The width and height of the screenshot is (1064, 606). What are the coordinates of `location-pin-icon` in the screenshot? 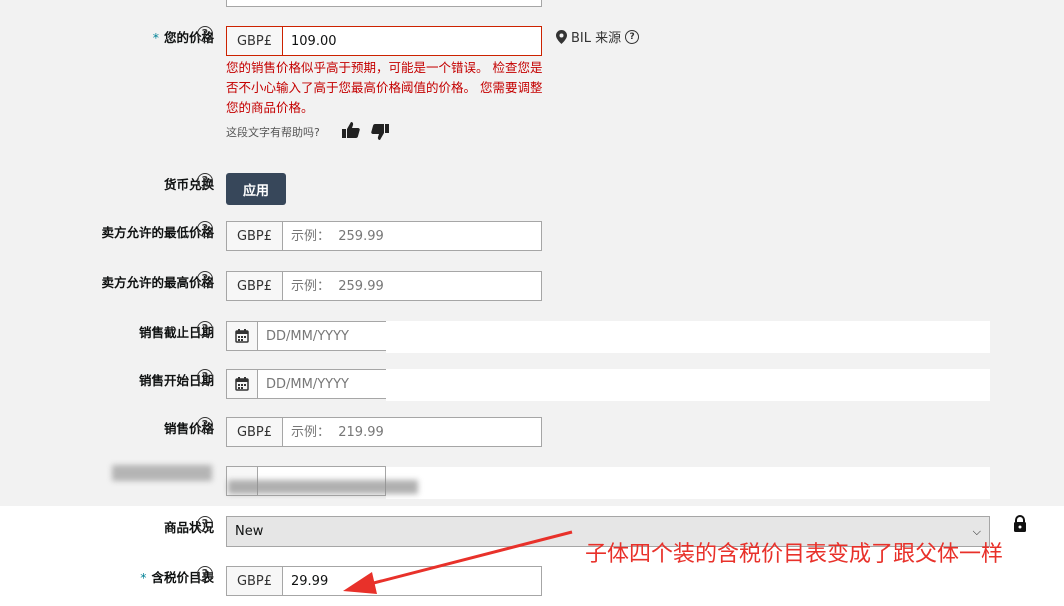 It's located at (561, 36).